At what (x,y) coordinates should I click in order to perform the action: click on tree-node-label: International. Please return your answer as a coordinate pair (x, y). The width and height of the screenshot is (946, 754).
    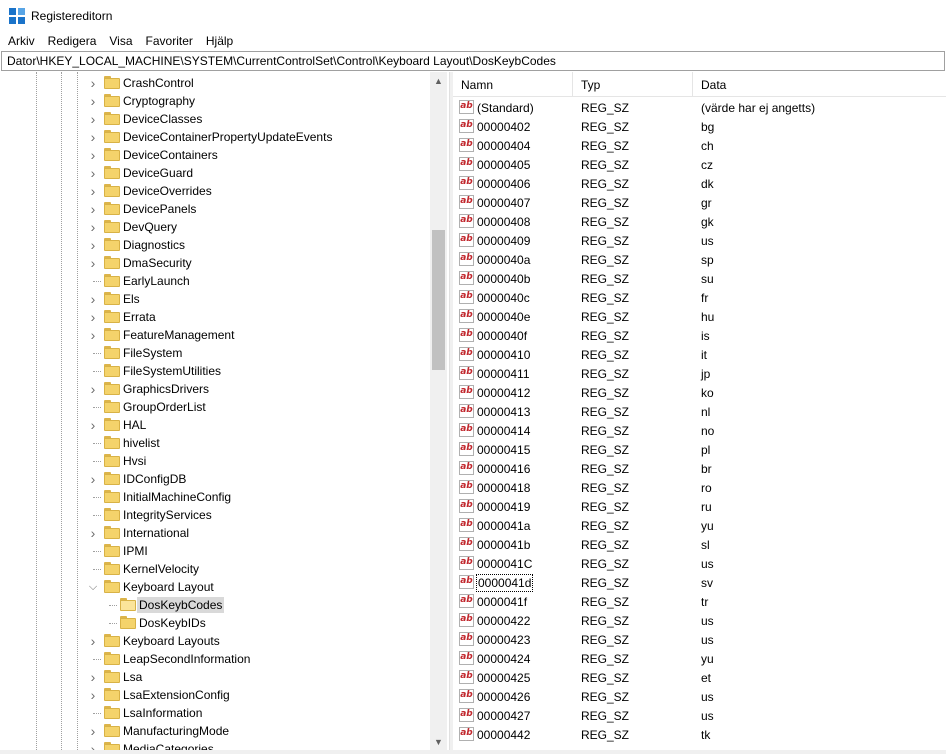
    Looking at the image, I should click on (156, 533).